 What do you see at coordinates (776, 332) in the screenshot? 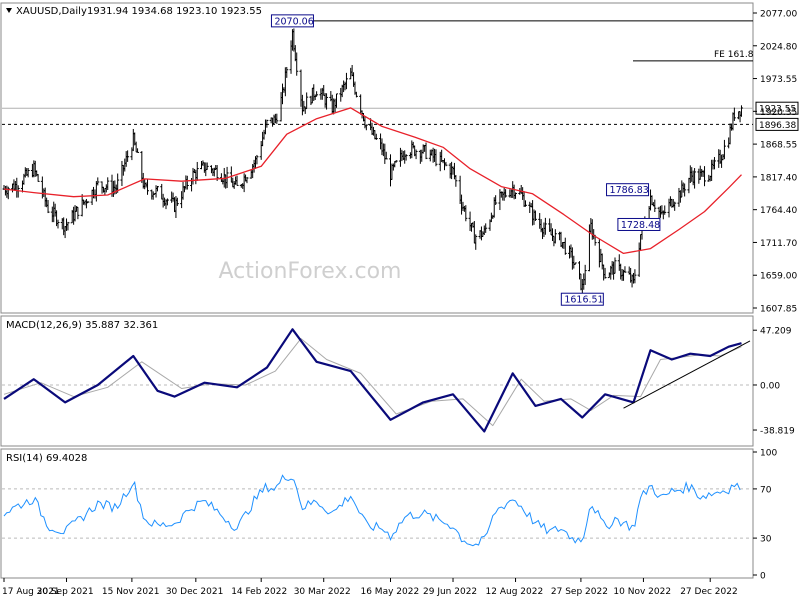
I see `macd-y-label: 47.209` at bounding box center [776, 332].